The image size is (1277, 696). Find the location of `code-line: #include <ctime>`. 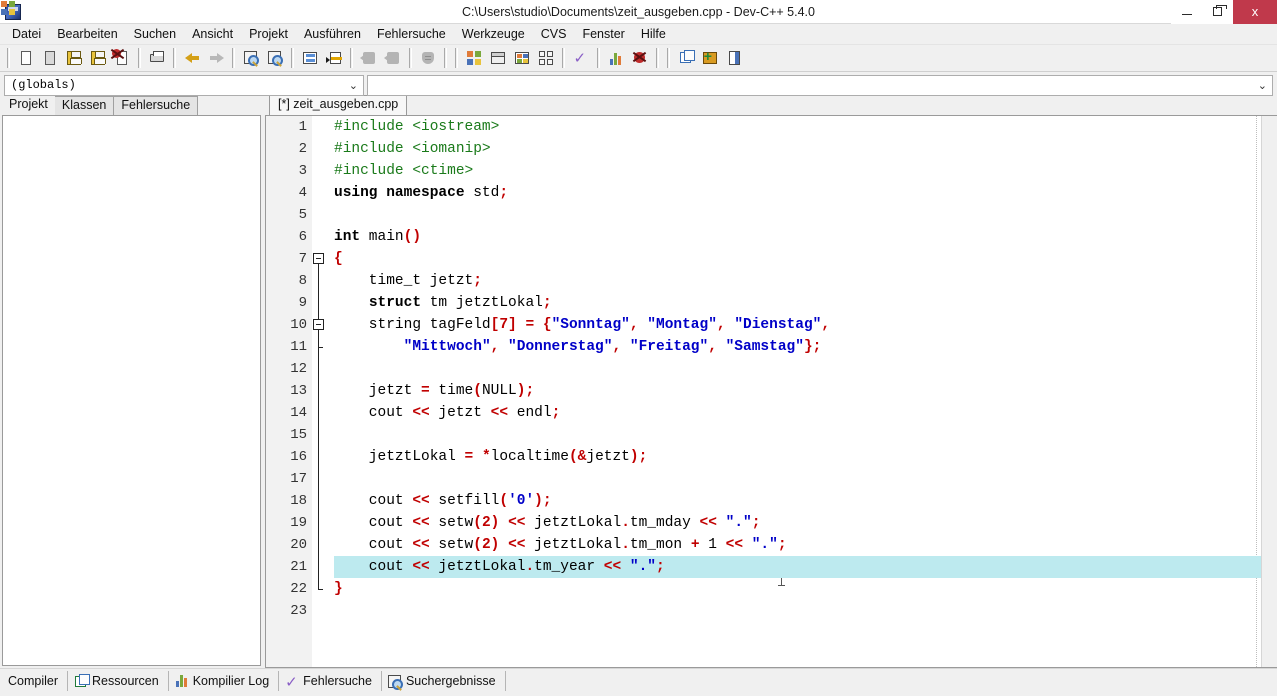

code-line: #include <ctime> is located at coordinates (797, 171).